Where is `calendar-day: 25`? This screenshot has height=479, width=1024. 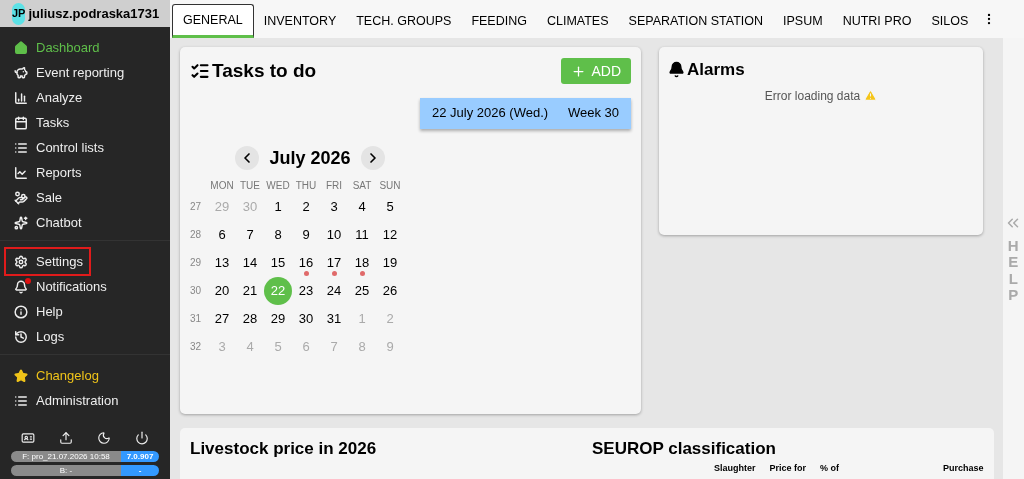
calendar-day: 25 is located at coordinates (362, 290).